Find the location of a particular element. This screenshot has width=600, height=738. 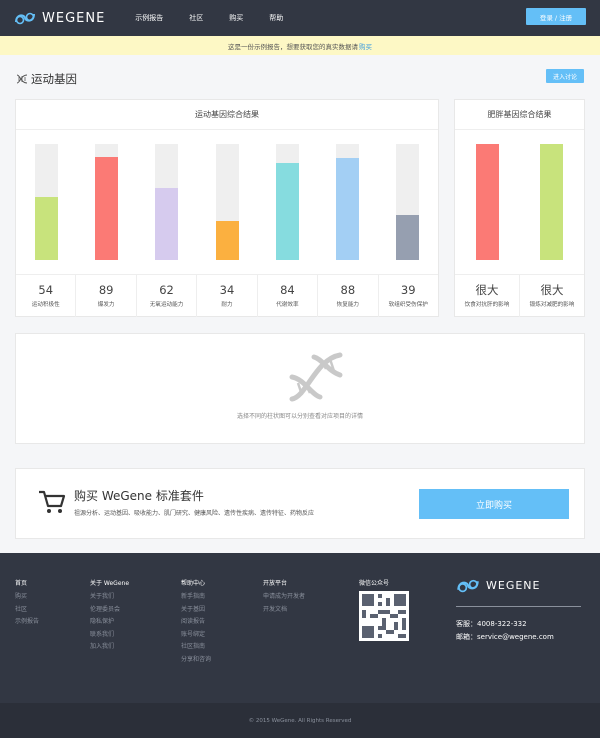

footer-link: 新手指南 is located at coordinates (196, 597).